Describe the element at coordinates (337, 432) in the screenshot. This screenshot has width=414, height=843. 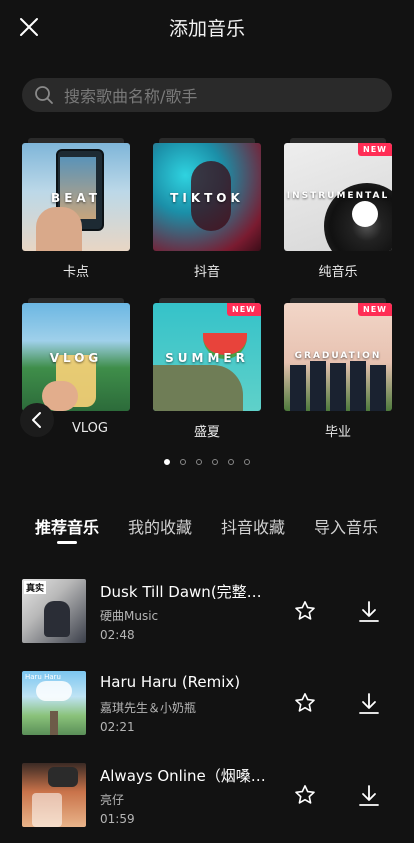
I see `category-label: 毕业` at that location.